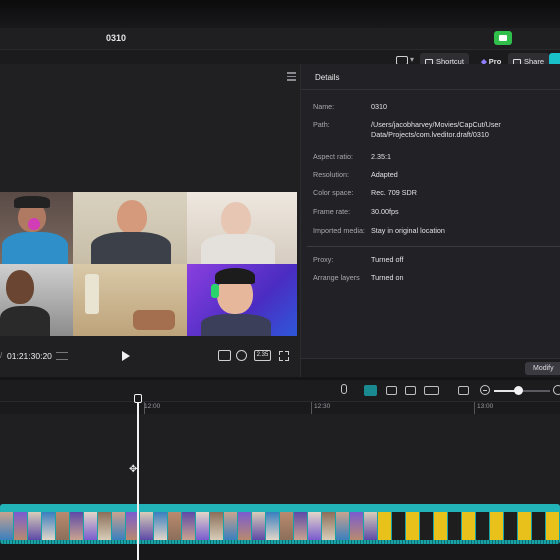 The height and width of the screenshot is (560, 560). What do you see at coordinates (556, 390) in the screenshot?
I see `plus-icon` at bounding box center [556, 390].